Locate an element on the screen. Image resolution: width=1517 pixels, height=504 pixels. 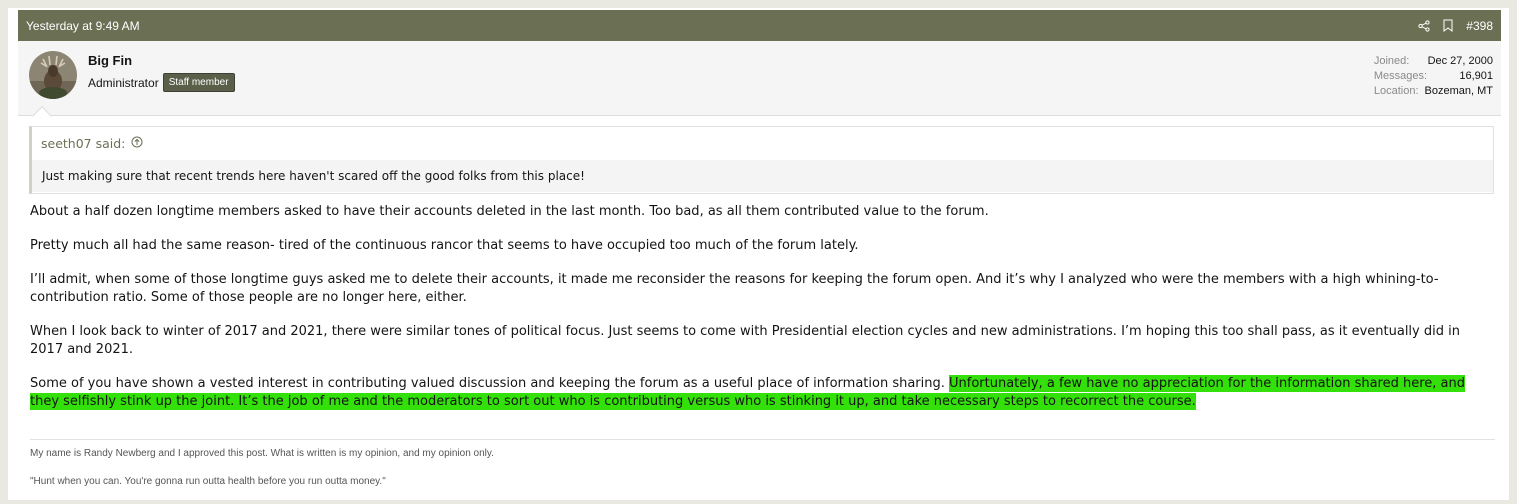
avatar is located at coordinates (53, 75).